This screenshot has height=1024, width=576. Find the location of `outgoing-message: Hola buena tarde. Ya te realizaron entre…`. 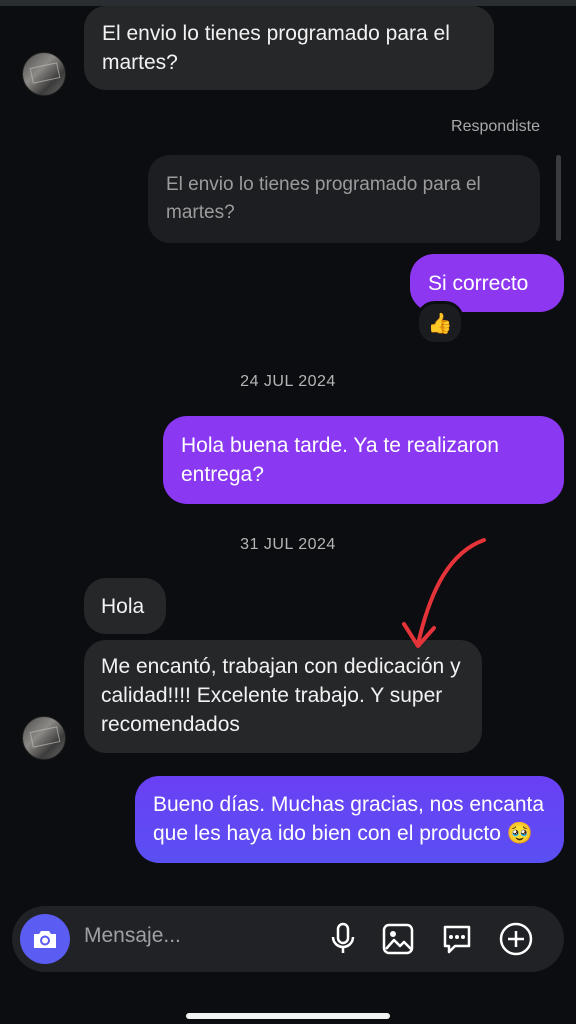

outgoing-message: Hola buena tarde. Ya te realizaron entre… is located at coordinates (363, 460).